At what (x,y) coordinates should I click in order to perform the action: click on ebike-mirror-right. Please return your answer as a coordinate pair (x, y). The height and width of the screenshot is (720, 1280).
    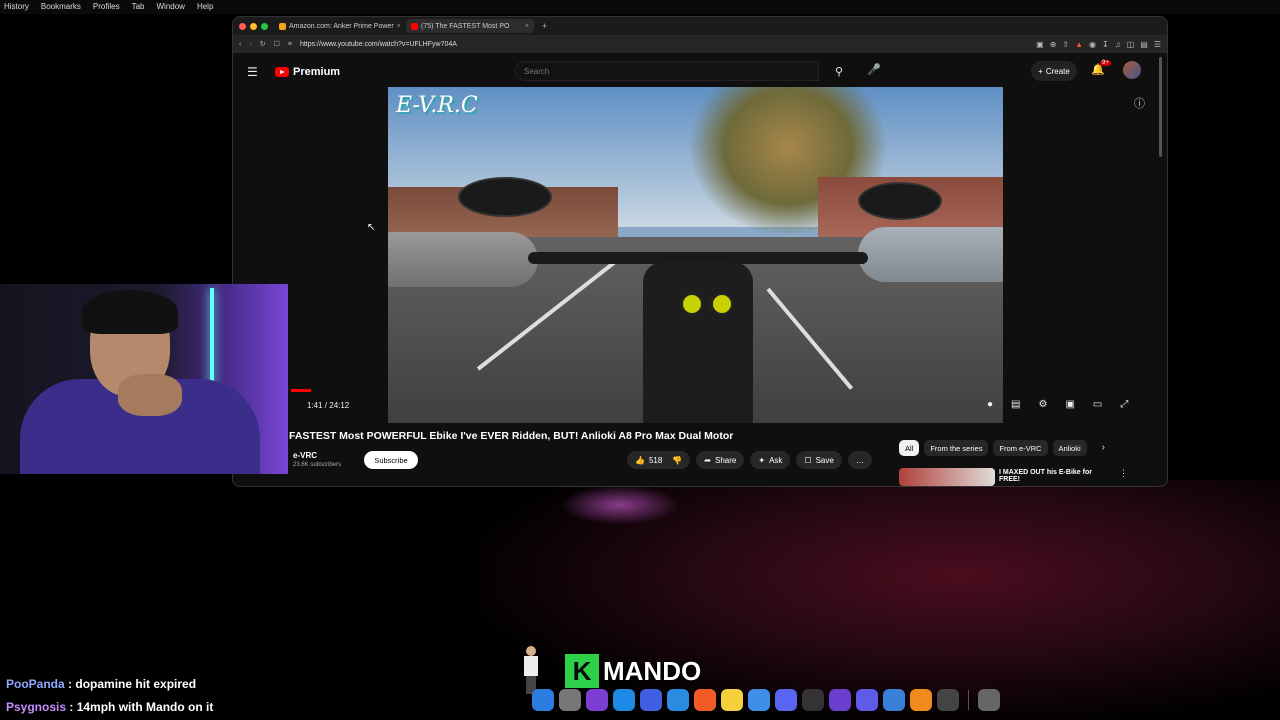
    Looking at the image, I should click on (900, 201).